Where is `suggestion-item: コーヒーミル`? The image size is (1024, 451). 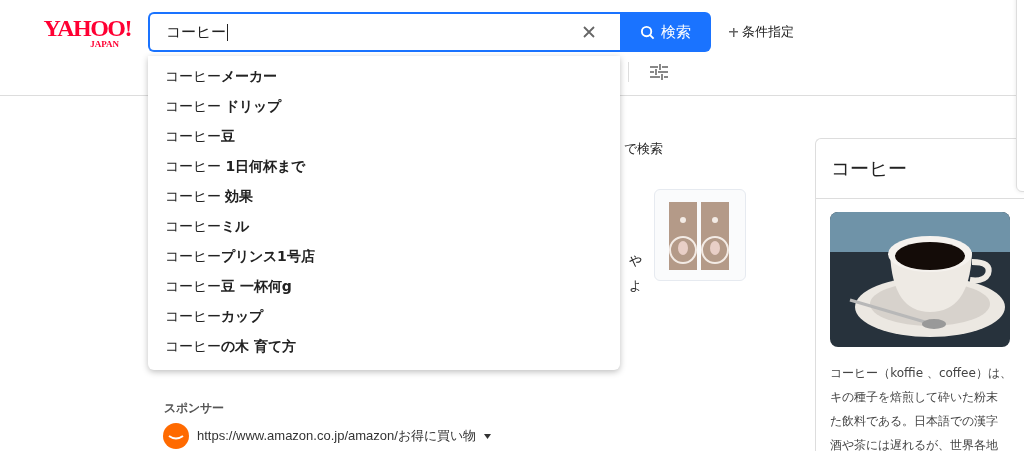 suggestion-item: コーヒーミル is located at coordinates (384, 227).